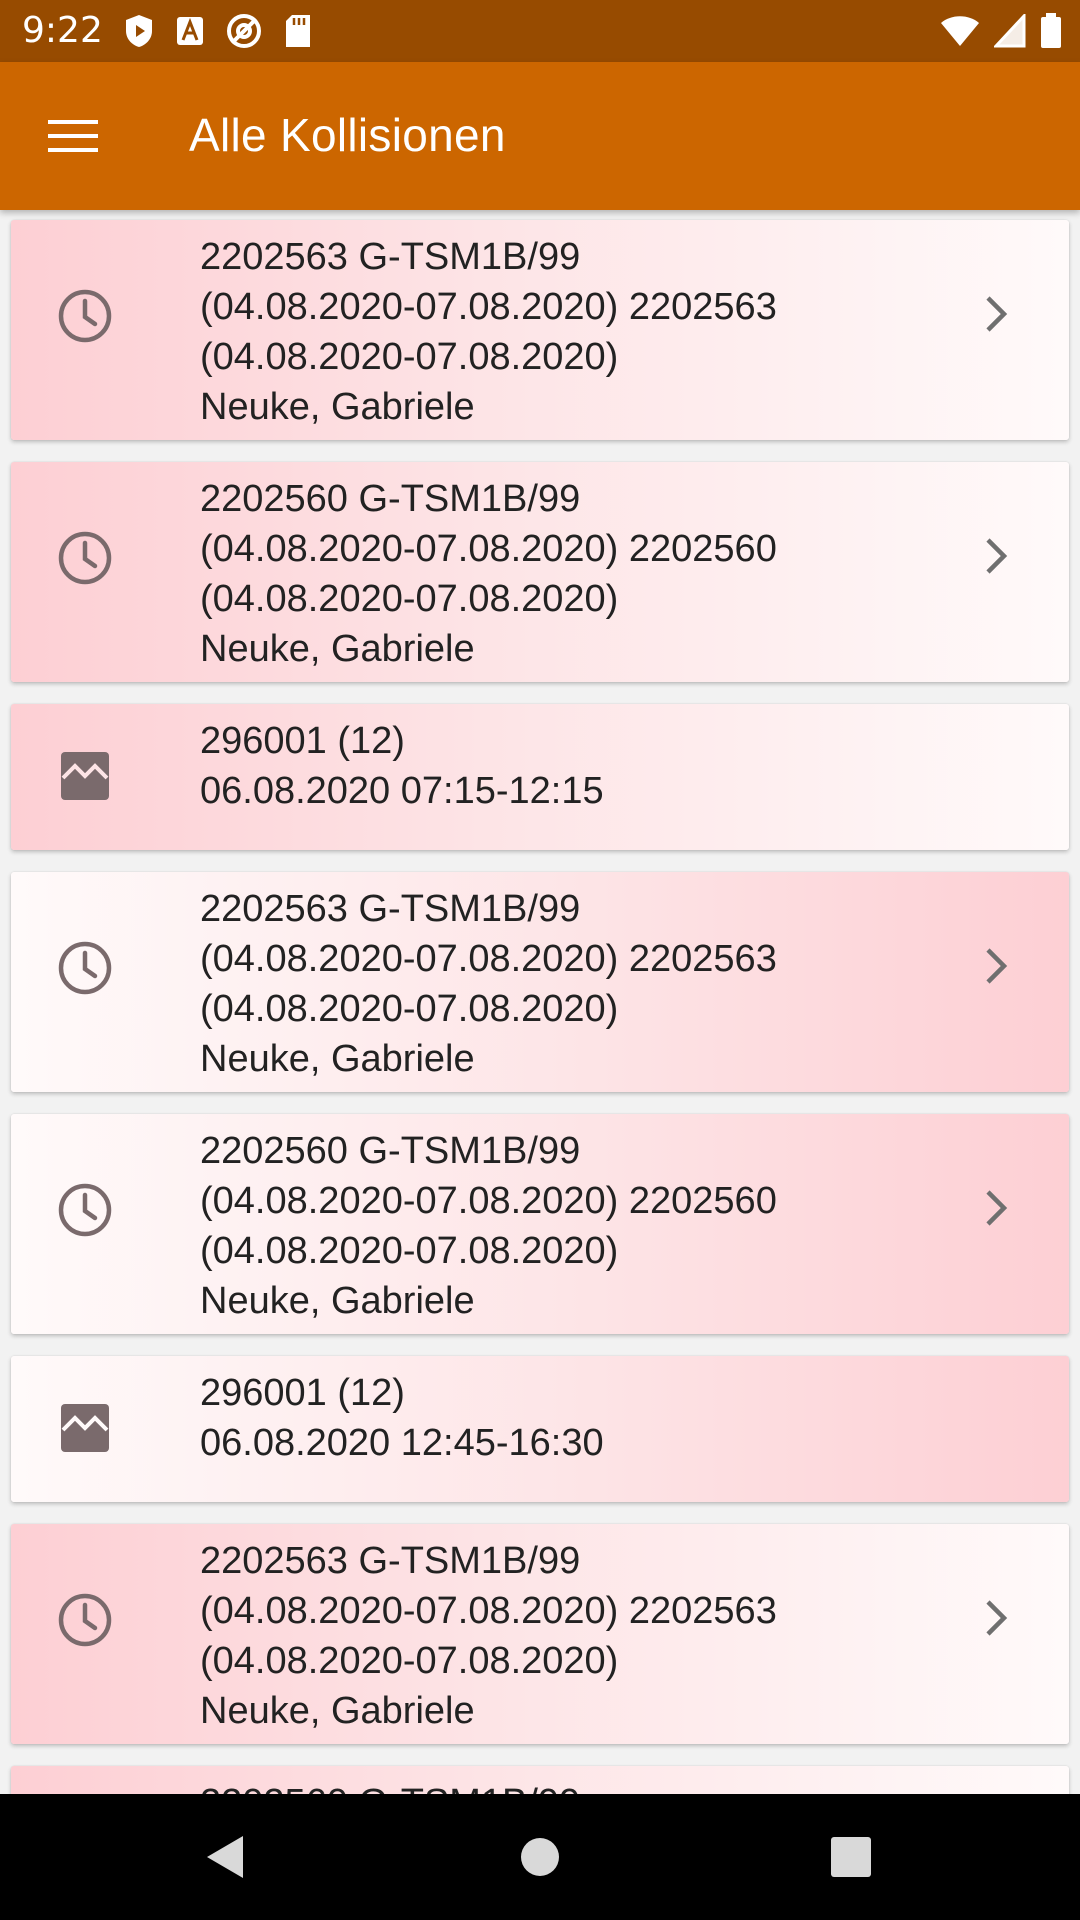 The width and height of the screenshot is (1080, 1920). What do you see at coordinates (402, 1418) in the screenshot?
I see `list-item-text: 296001 (12) 06.08.2020 12:45-16:30` at bounding box center [402, 1418].